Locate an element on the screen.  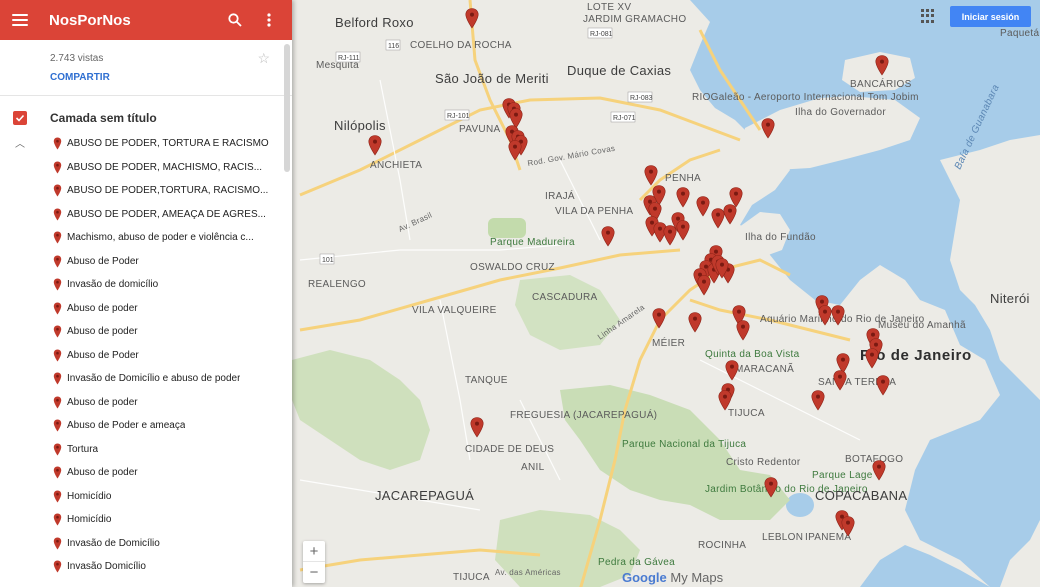
list-item-label: Tortura is located at coordinates (83, 449).